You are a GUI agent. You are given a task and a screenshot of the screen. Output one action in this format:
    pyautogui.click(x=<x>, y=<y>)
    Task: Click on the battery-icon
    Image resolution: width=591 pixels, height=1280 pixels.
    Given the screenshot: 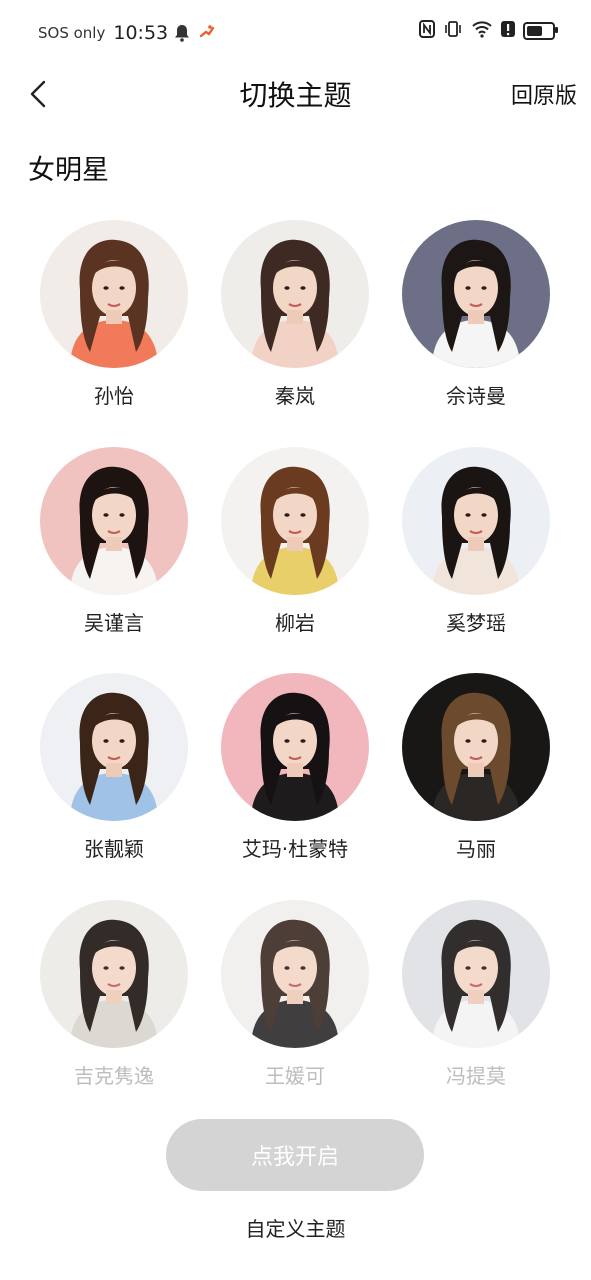 What is the action you would take?
    pyautogui.click(x=540, y=31)
    